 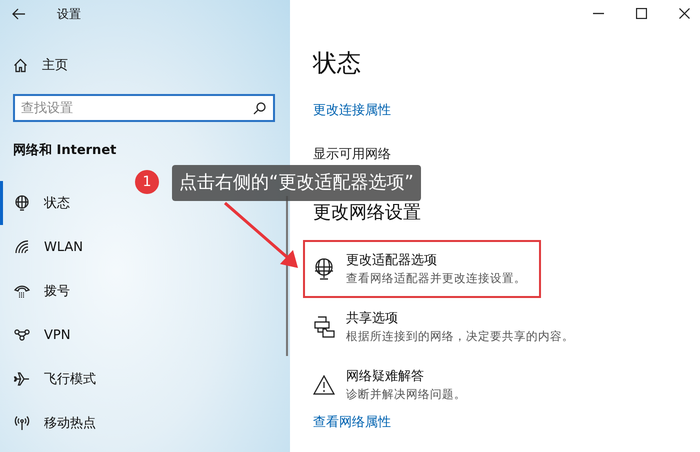 What do you see at coordinates (324, 327) in the screenshot?
I see `printer-folder-icon` at bounding box center [324, 327].